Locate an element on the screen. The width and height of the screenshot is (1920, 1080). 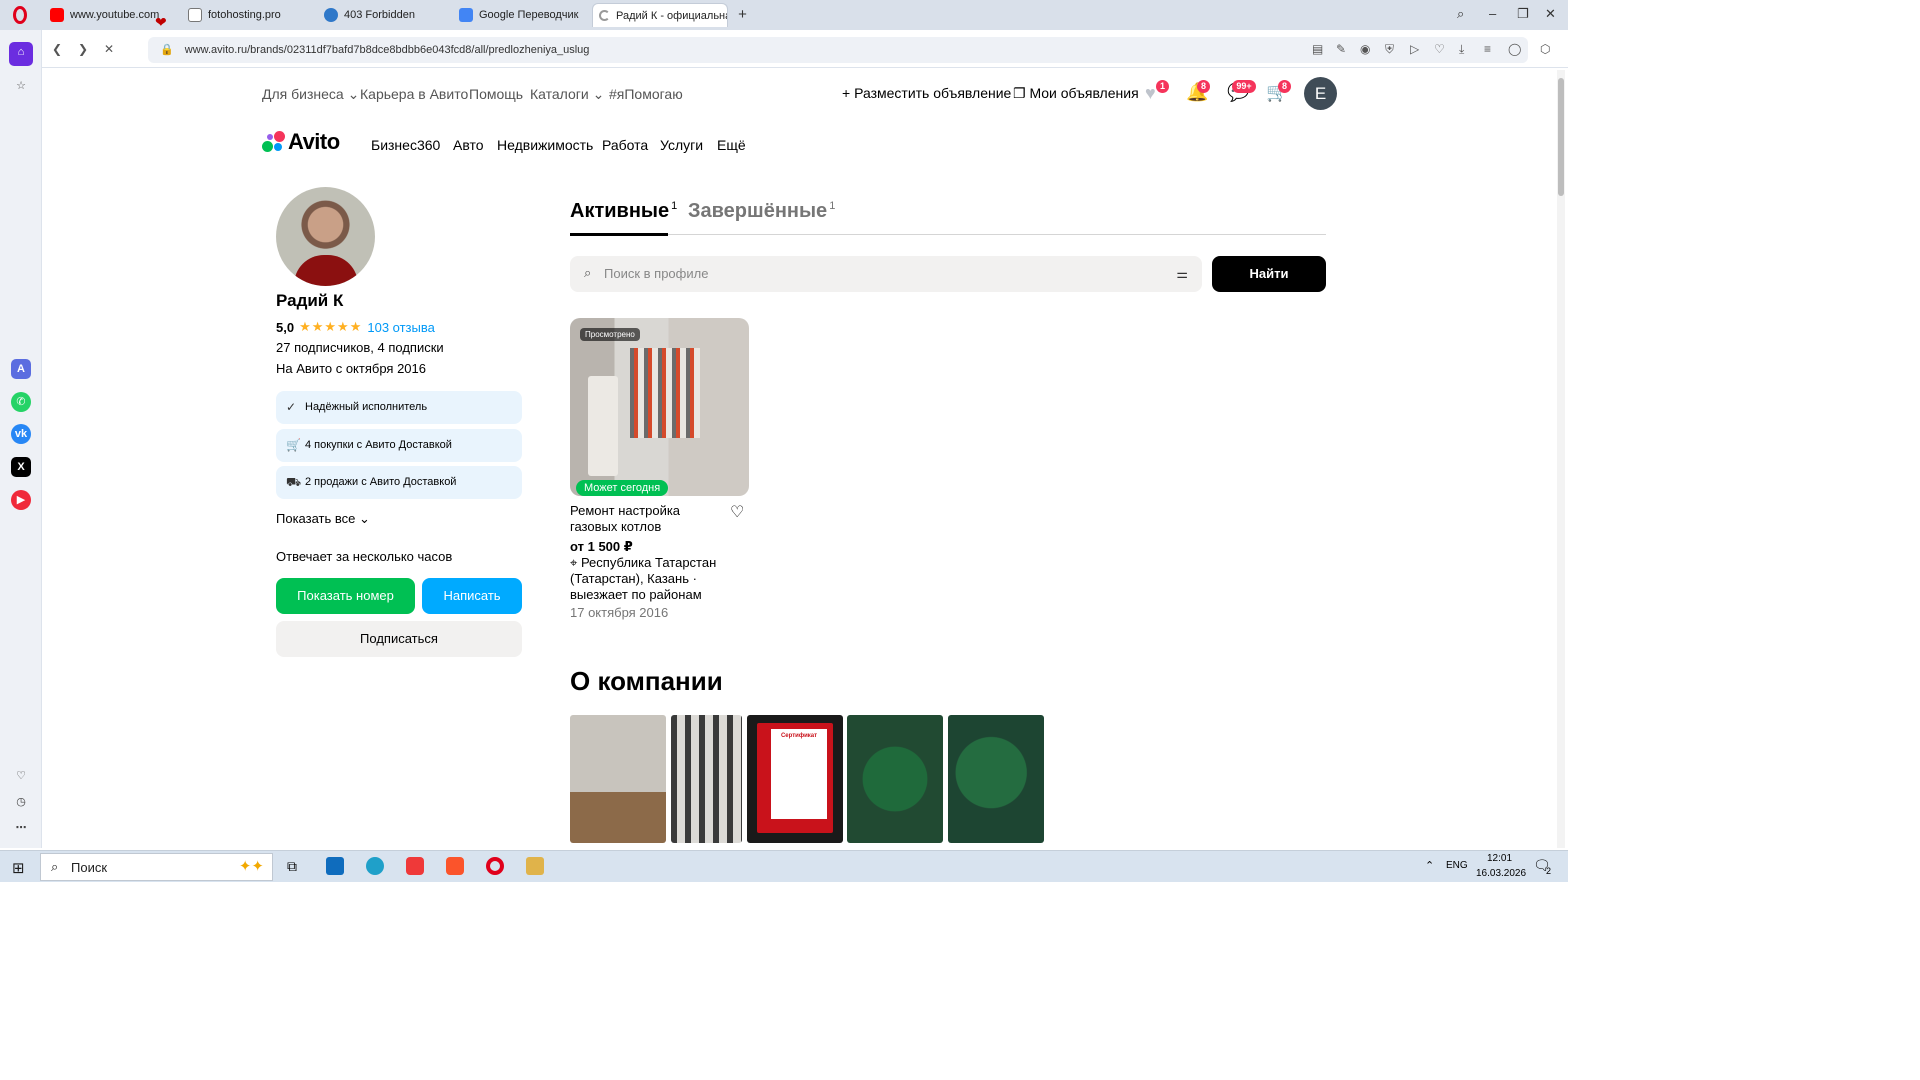
scrollbar-thumb is located at coordinates (1561, 137).